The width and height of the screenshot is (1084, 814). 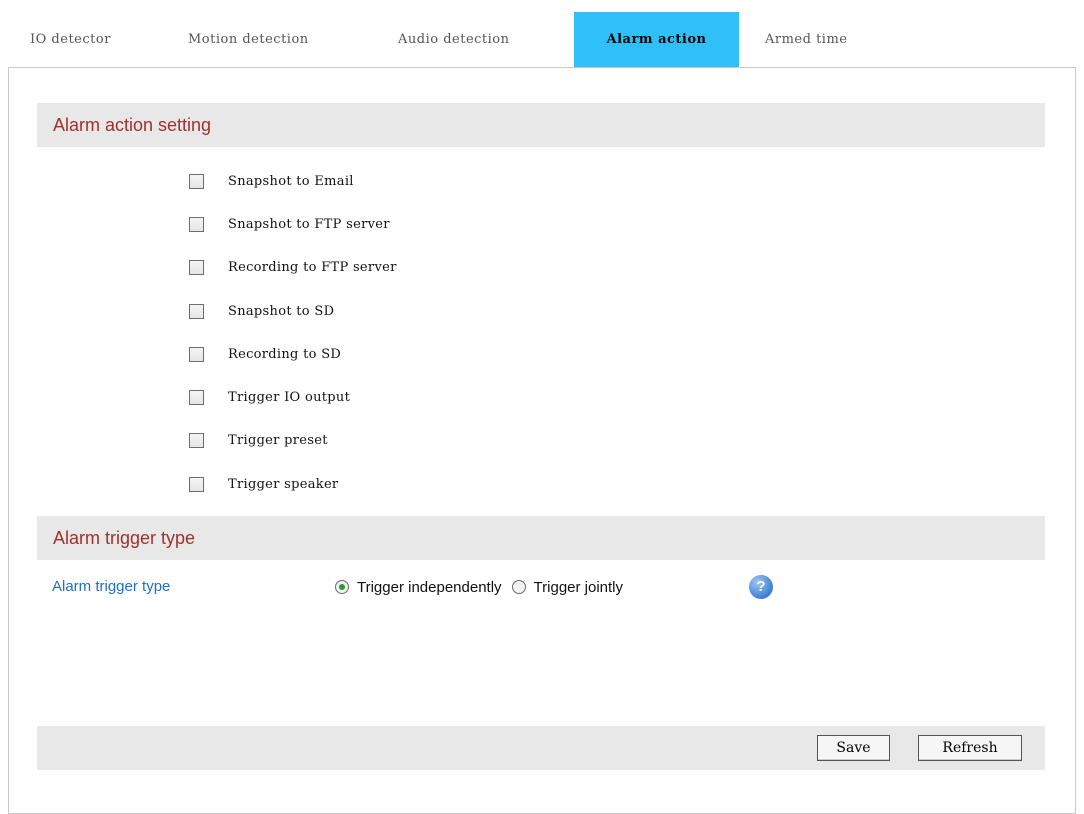 What do you see at coordinates (761, 587) in the screenshot?
I see `question-icon: ?` at bounding box center [761, 587].